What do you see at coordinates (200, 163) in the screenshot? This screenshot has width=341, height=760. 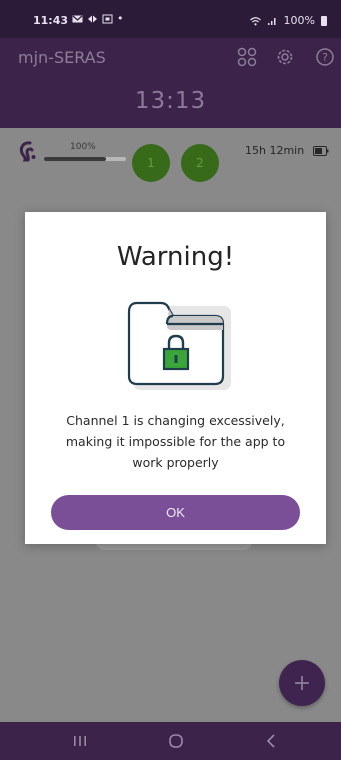 I see `program-button-2: 2` at bounding box center [200, 163].